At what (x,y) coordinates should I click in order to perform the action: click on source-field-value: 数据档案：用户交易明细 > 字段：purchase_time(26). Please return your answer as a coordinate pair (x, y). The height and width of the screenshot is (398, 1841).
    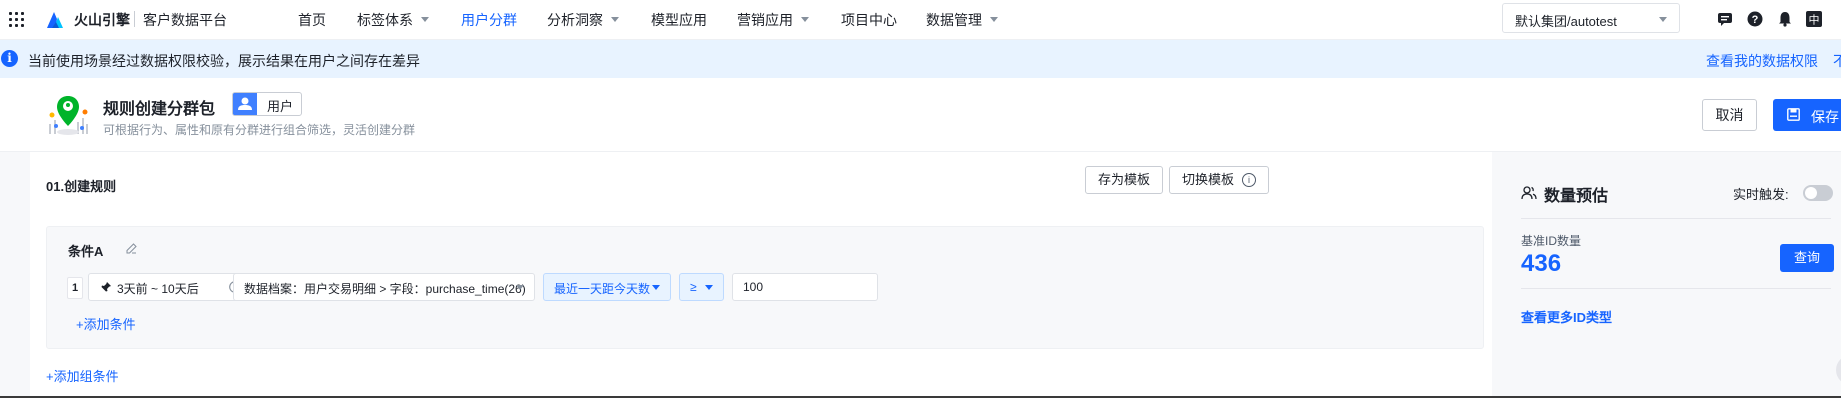
    Looking at the image, I should click on (385, 289).